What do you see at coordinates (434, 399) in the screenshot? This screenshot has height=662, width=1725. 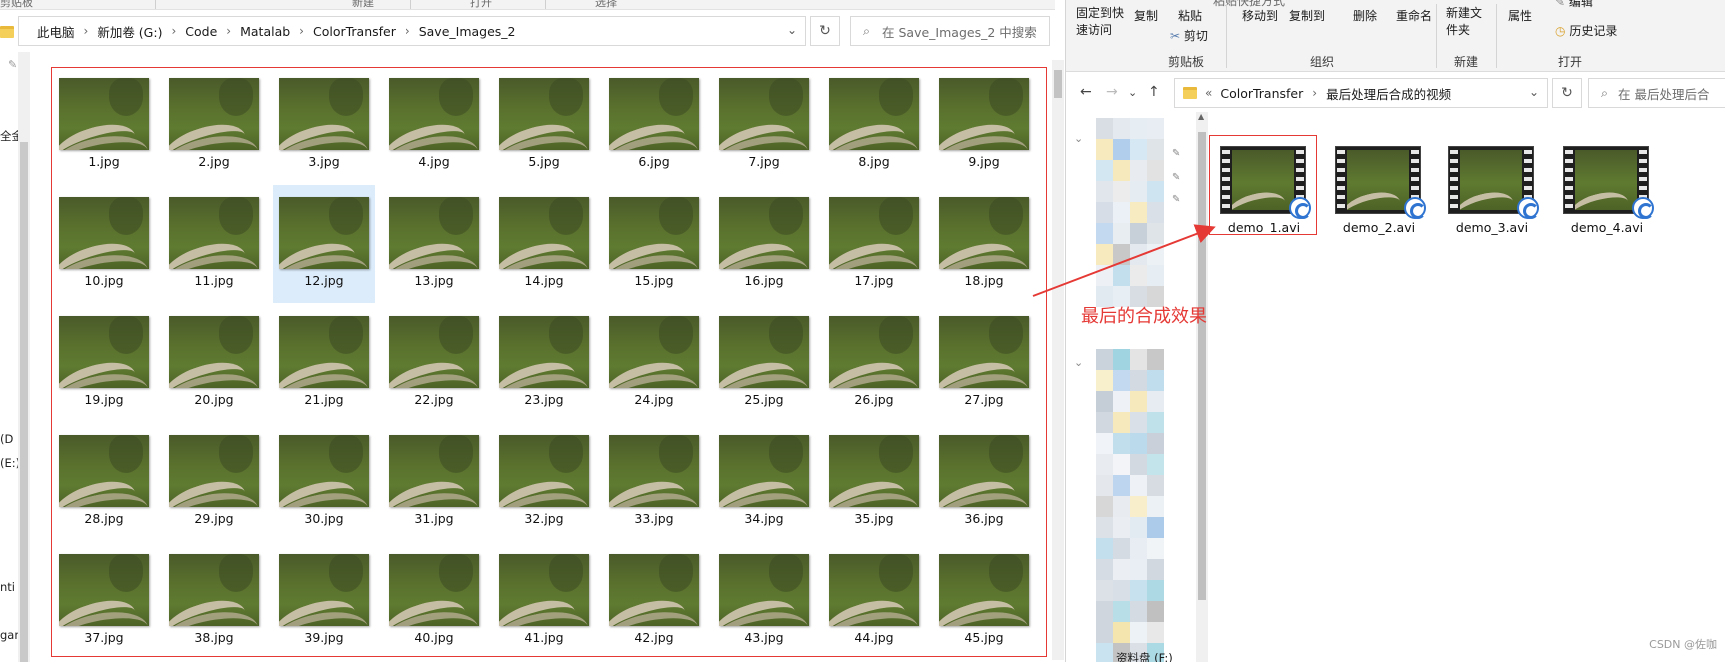 I see `thumbnail-label: 22.jpg` at bounding box center [434, 399].